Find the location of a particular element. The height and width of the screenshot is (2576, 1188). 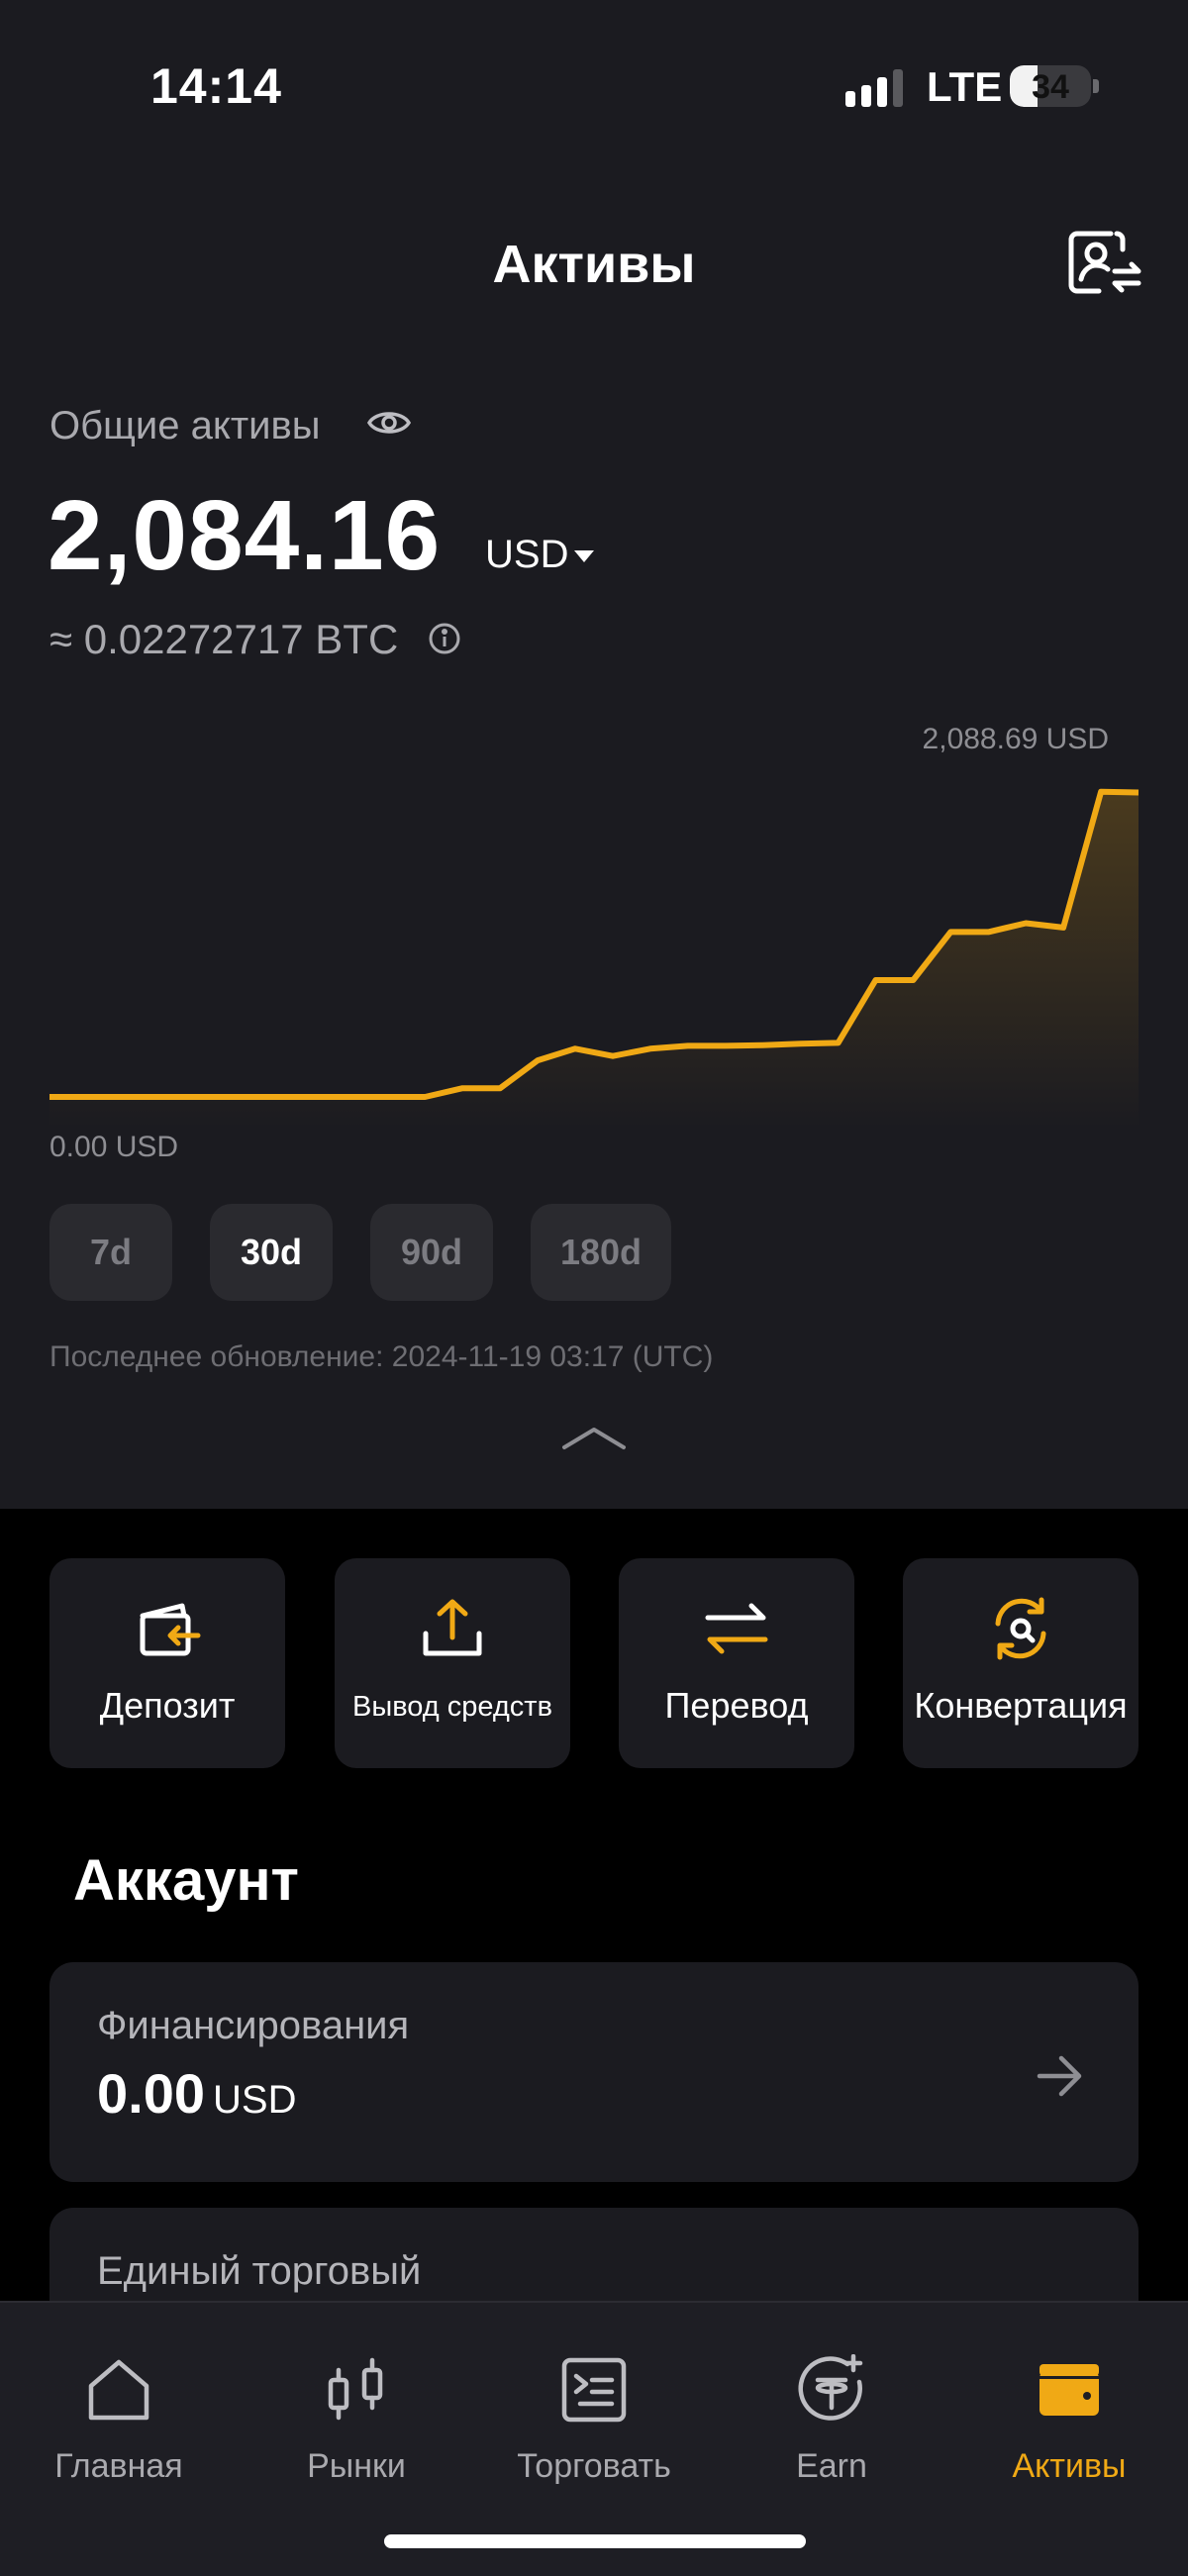

status-time: 14:14 is located at coordinates (216, 86).